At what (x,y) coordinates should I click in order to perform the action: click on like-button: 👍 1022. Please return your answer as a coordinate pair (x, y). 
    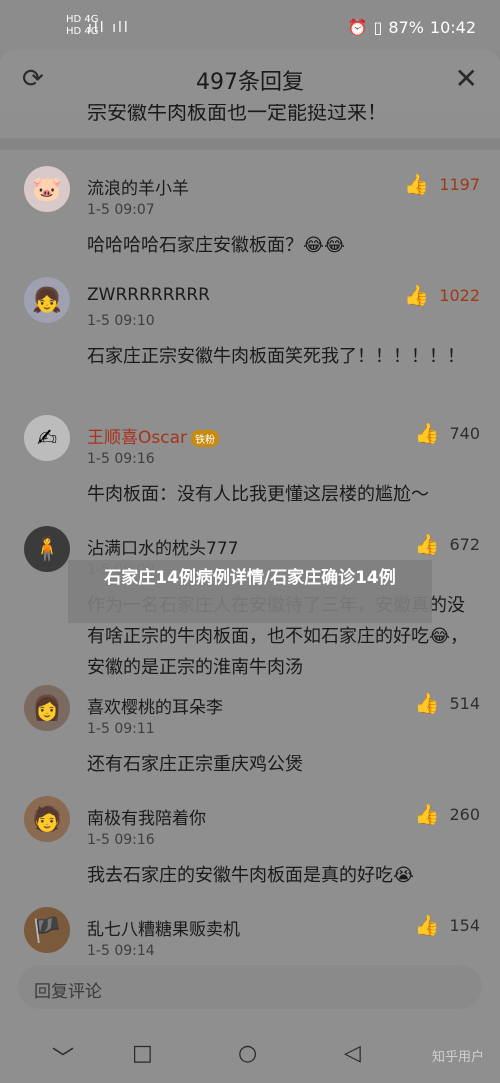
    Looking at the image, I should click on (442, 295).